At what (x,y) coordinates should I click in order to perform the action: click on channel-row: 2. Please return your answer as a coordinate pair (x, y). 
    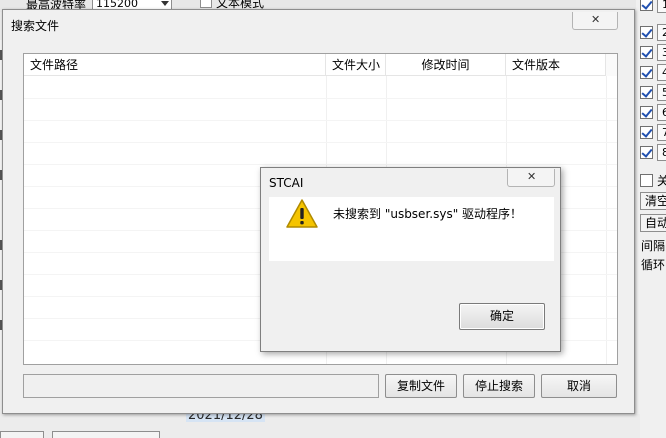
    Looking at the image, I should click on (653, 32).